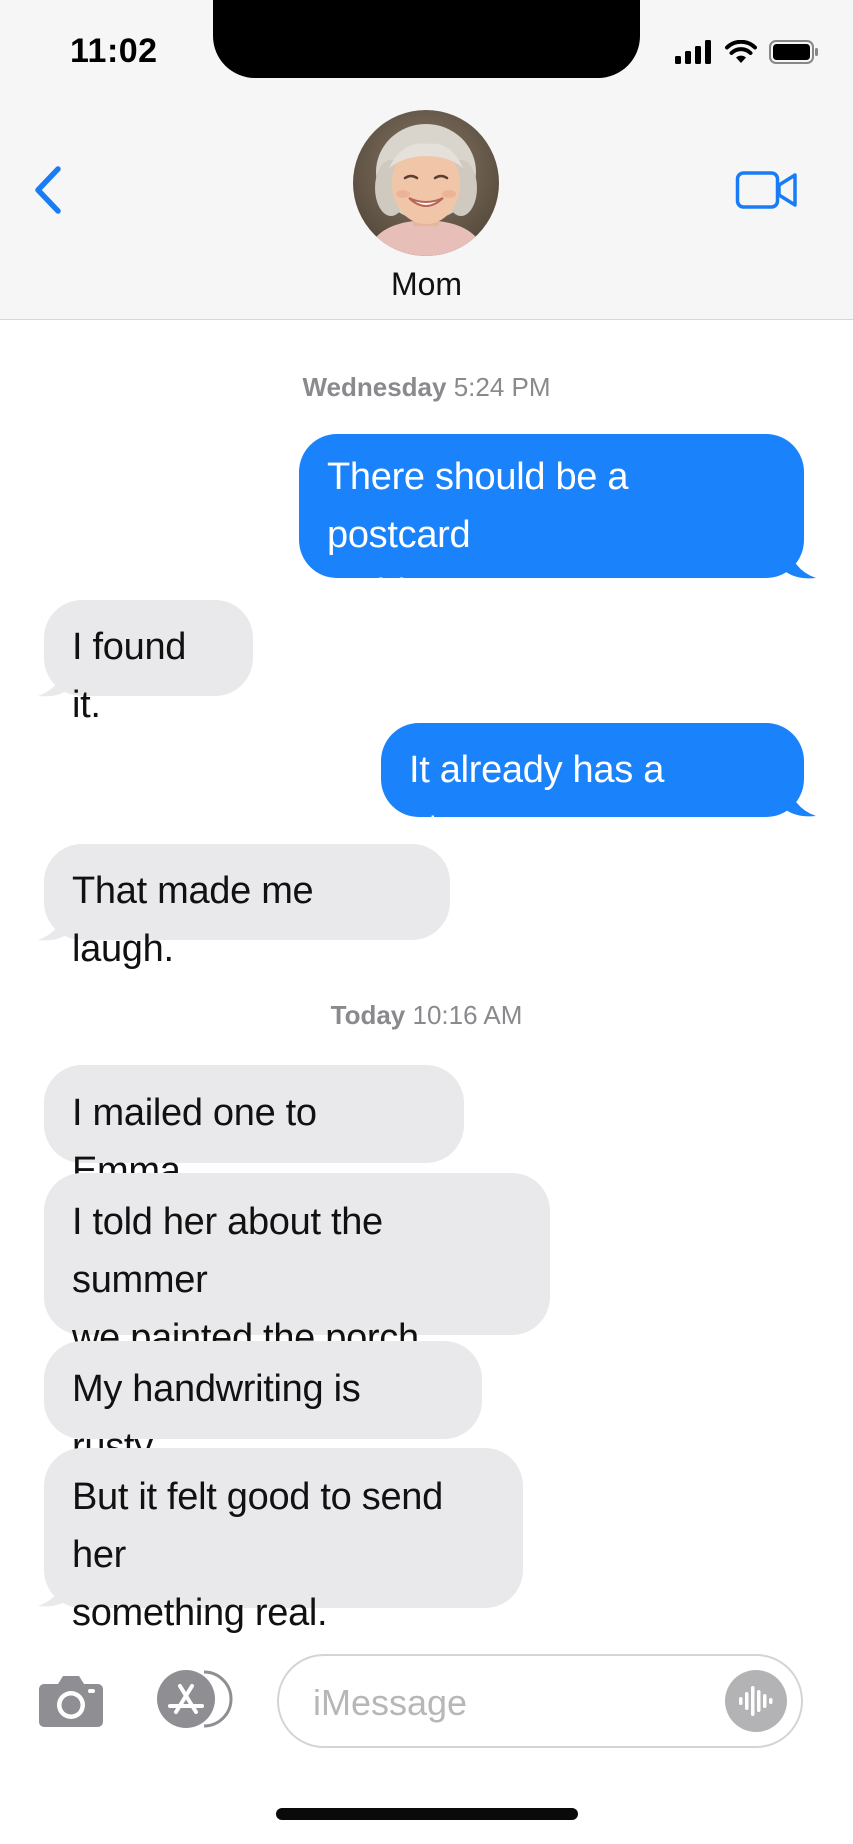 The width and height of the screenshot is (853, 1844). I want to click on imessage-placeholder: iMessage, so click(390, 1702).